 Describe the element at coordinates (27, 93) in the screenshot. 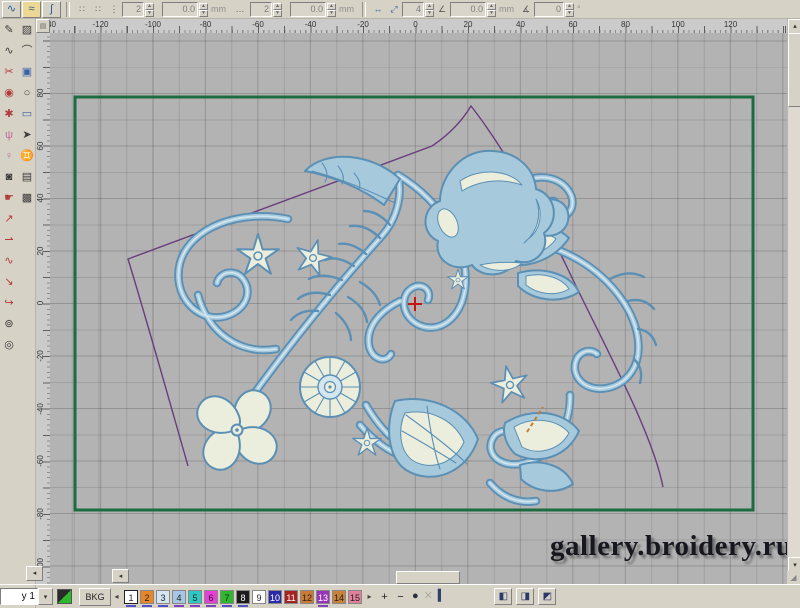

I see `ellipse-tool-icon: ○` at that location.